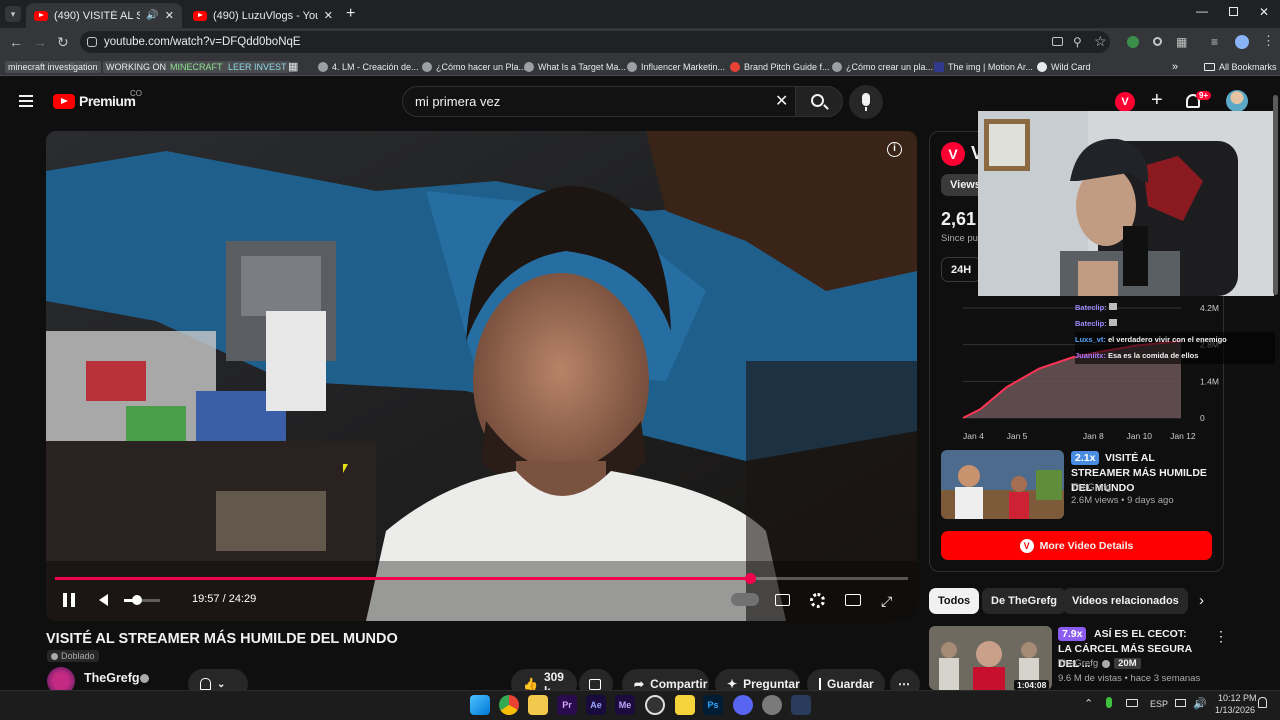 The image size is (1280, 720). What do you see at coordinates (1125, 601) in the screenshot?
I see `chip-videos-relacionados: Videos relacionados` at bounding box center [1125, 601].